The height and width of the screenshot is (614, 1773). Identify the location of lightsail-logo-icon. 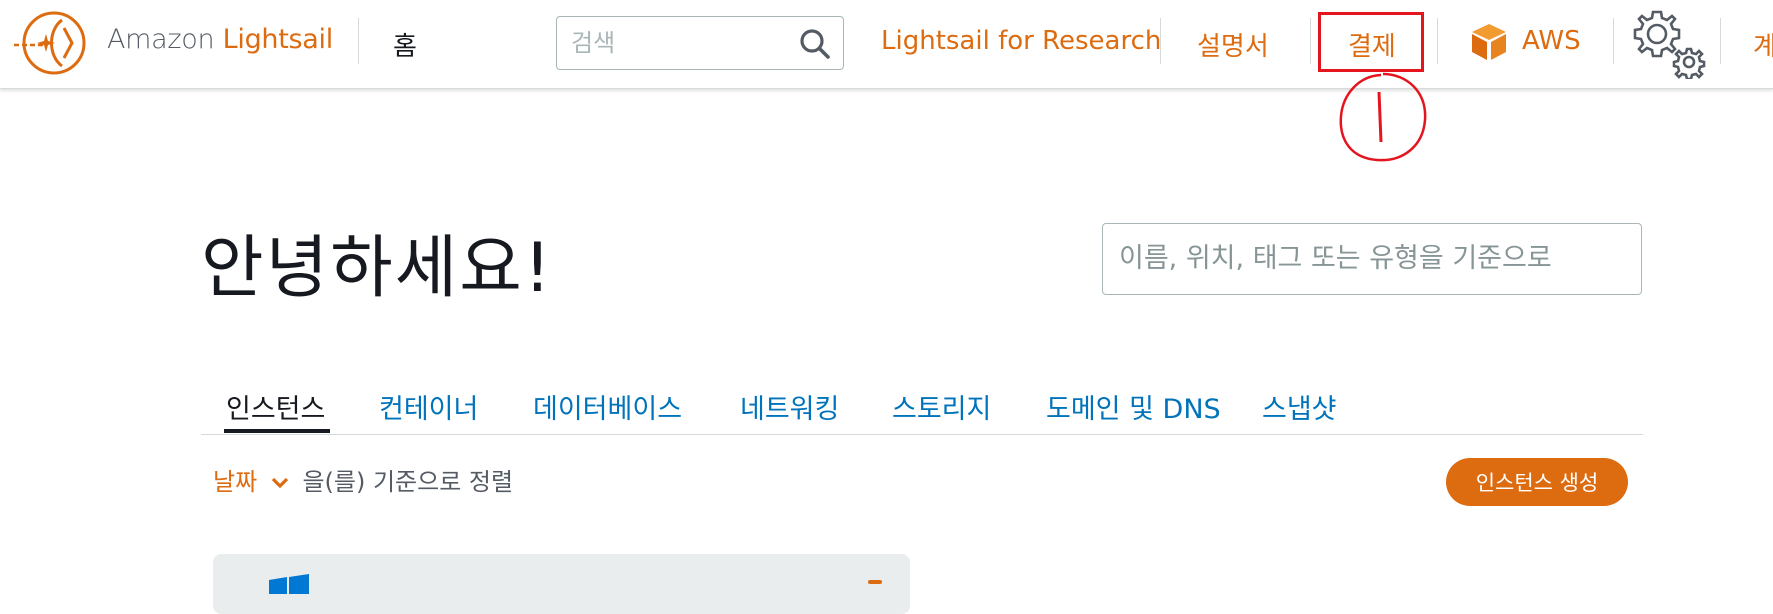
(51, 43).